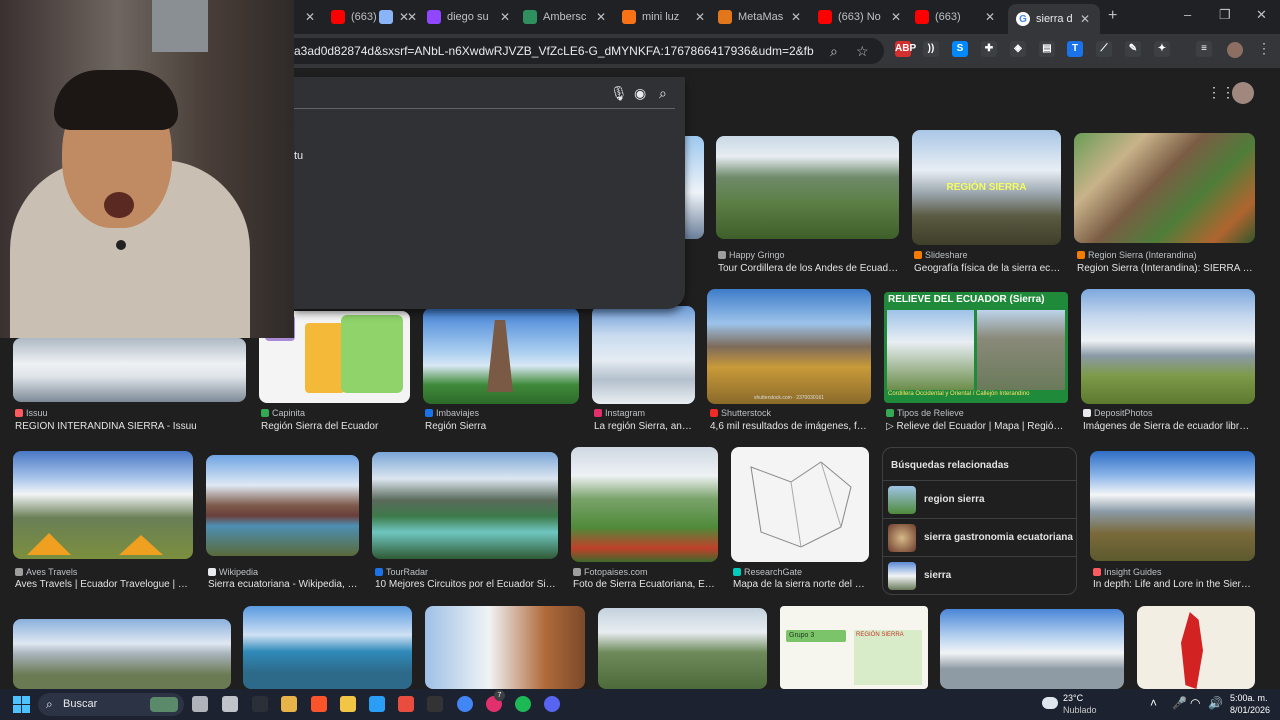 Image resolution: width=1280 pixels, height=720 pixels. Describe the element at coordinates (1075, 49) in the screenshot. I see `translate-icon: T` at that location.